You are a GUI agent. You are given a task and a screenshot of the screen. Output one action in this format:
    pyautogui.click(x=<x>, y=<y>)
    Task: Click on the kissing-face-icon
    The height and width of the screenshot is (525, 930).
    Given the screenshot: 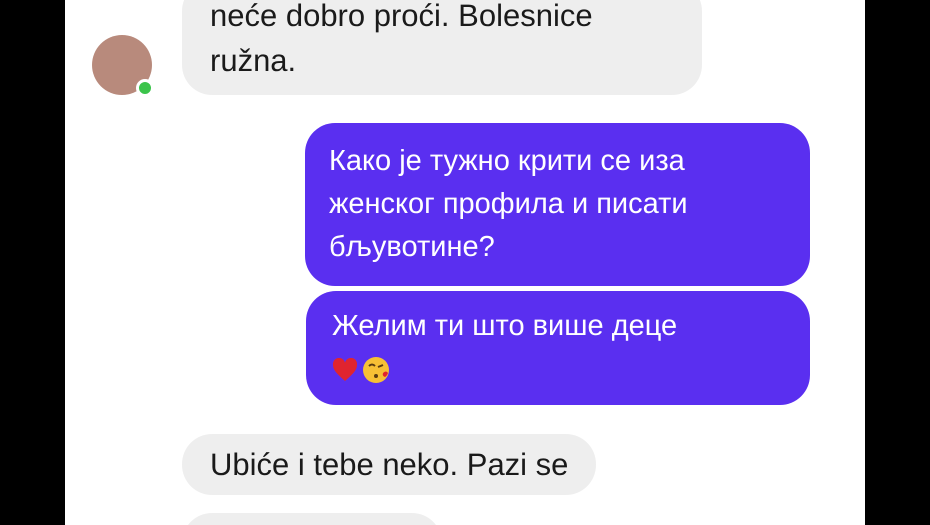 What is the action you would take?
    pyautogui.click(x=376, y=370)
    